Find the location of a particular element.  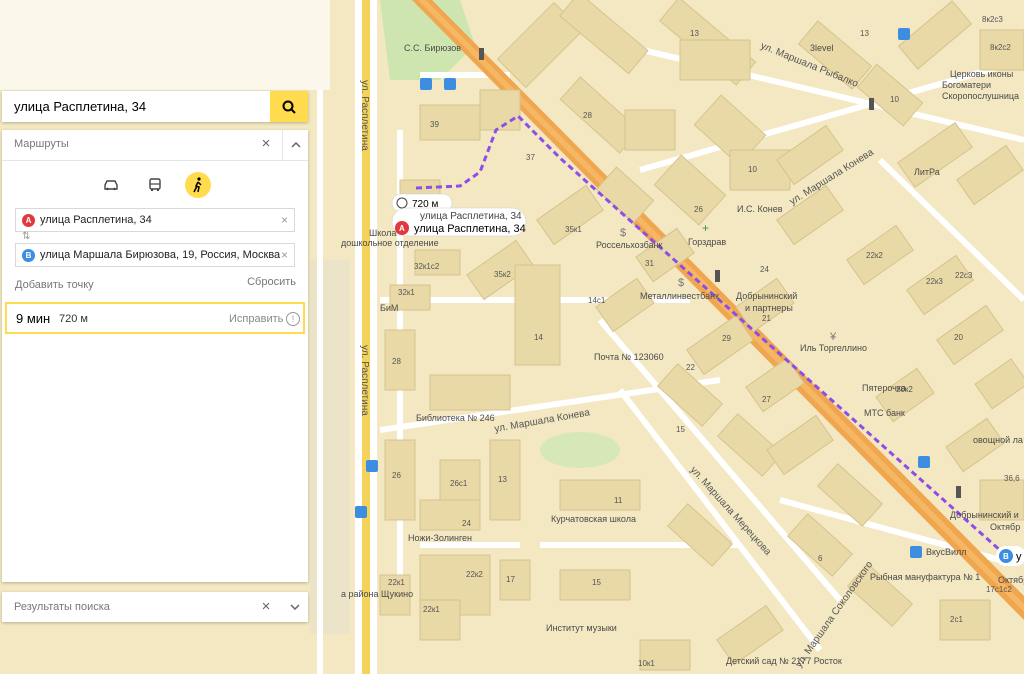

waypoint-a-text: улица Расплетина, 34 is located at coordinates (96, 220).